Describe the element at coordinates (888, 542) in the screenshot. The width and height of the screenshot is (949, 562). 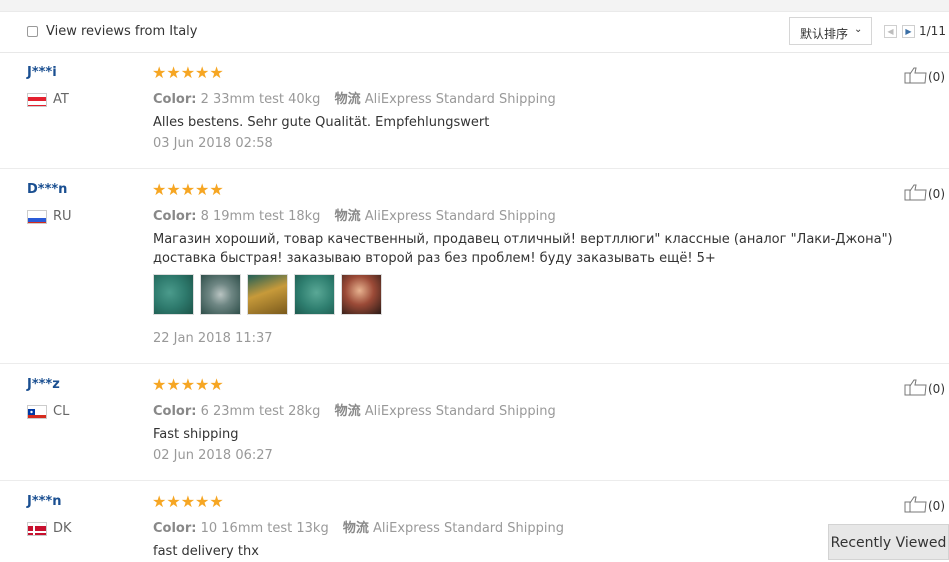
I see `recently-viewed-button: Recently Viewed` at that location.